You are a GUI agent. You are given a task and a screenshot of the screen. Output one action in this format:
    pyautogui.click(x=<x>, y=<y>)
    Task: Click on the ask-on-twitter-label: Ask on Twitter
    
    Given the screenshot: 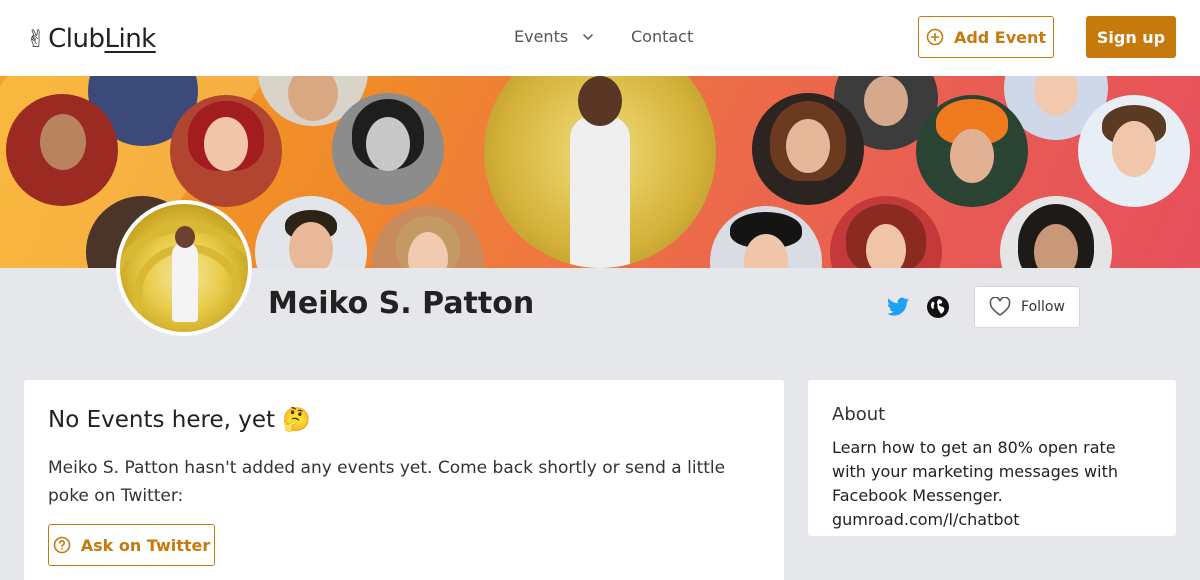 What is the action you would take?
    pyautogui.click(x=145, y=545)
    